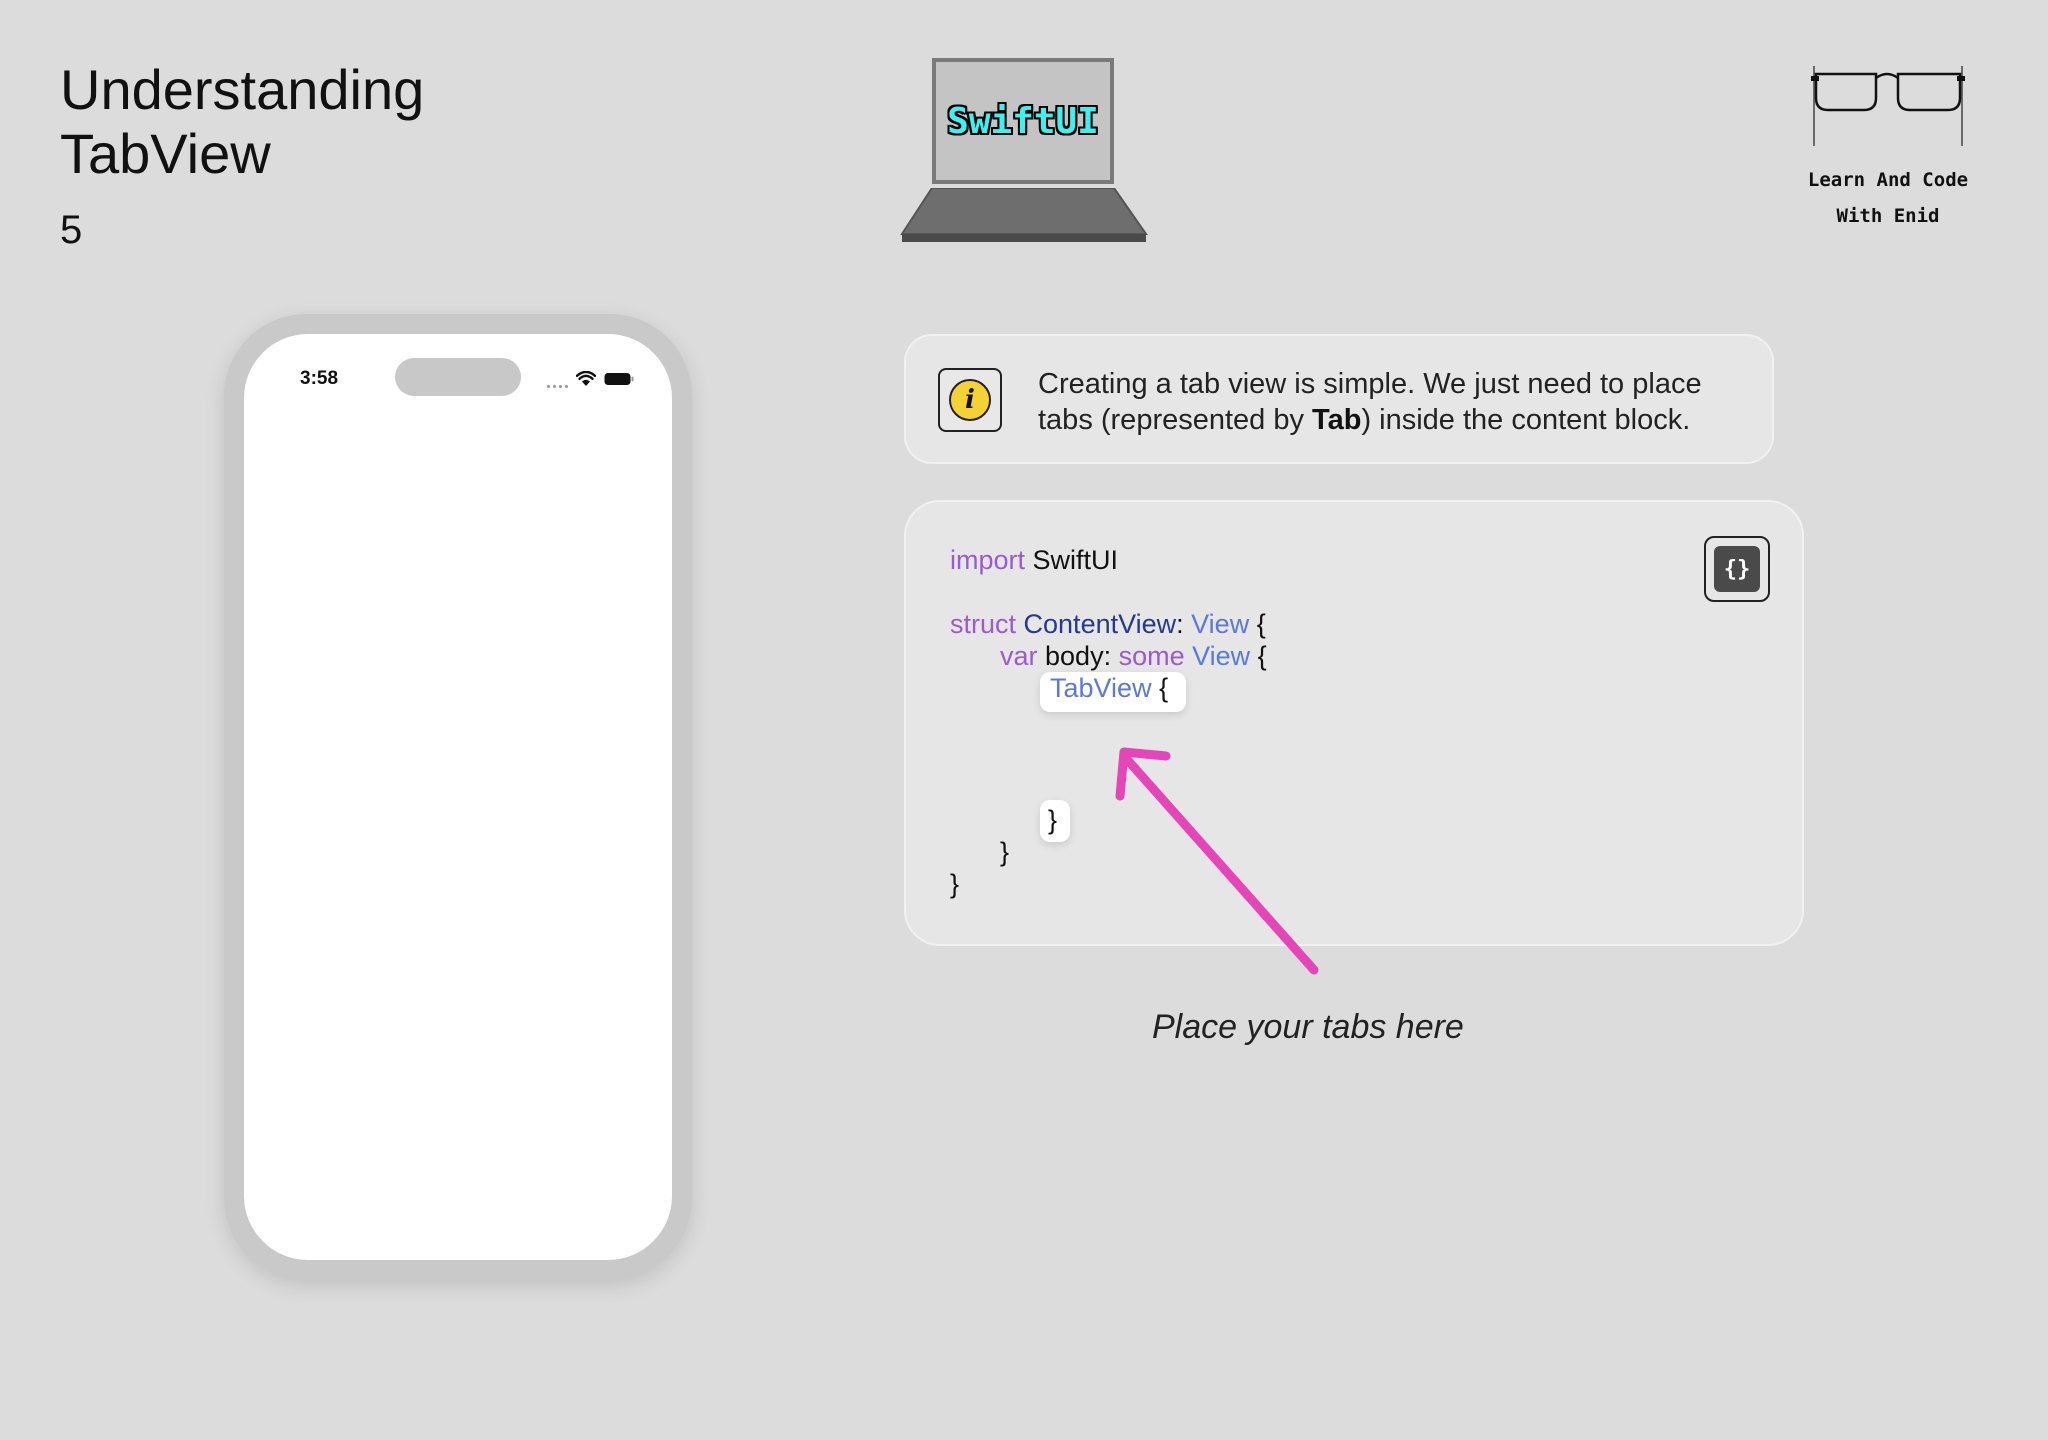  What do you see at coordinates (1217, 861) in the screenshot?
I see `pointer-arrow-icon` at bounding box center [1217, 861].